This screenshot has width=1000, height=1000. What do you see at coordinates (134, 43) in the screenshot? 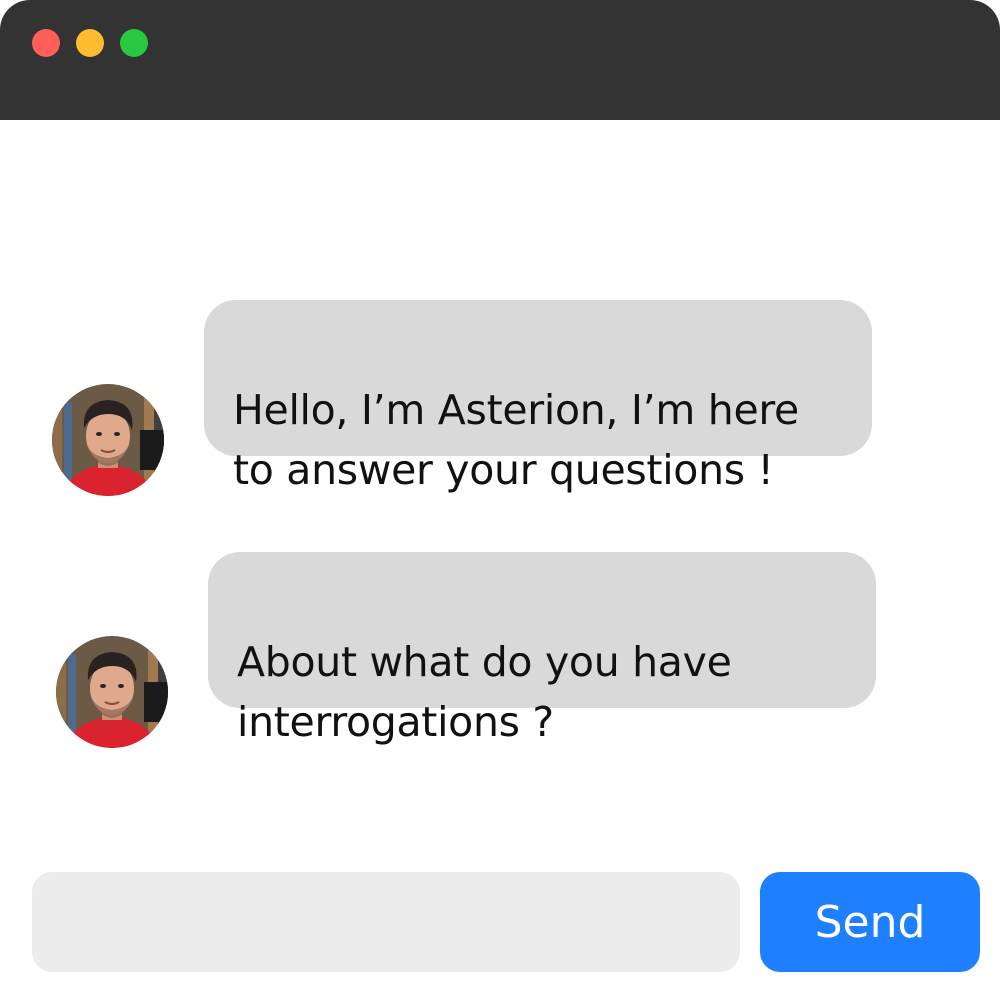
I see `maximize-window-button` at bounding box center [134, 43].